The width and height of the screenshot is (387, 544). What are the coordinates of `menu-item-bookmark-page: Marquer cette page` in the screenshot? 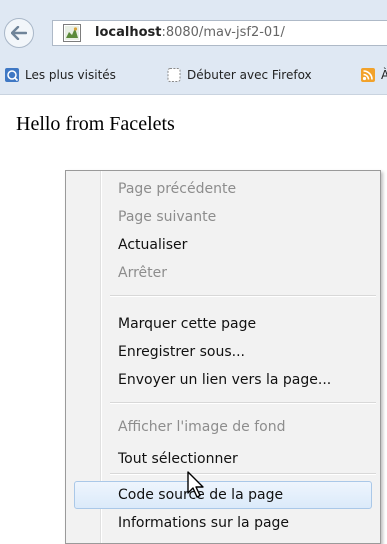 It's located at (187, 324).